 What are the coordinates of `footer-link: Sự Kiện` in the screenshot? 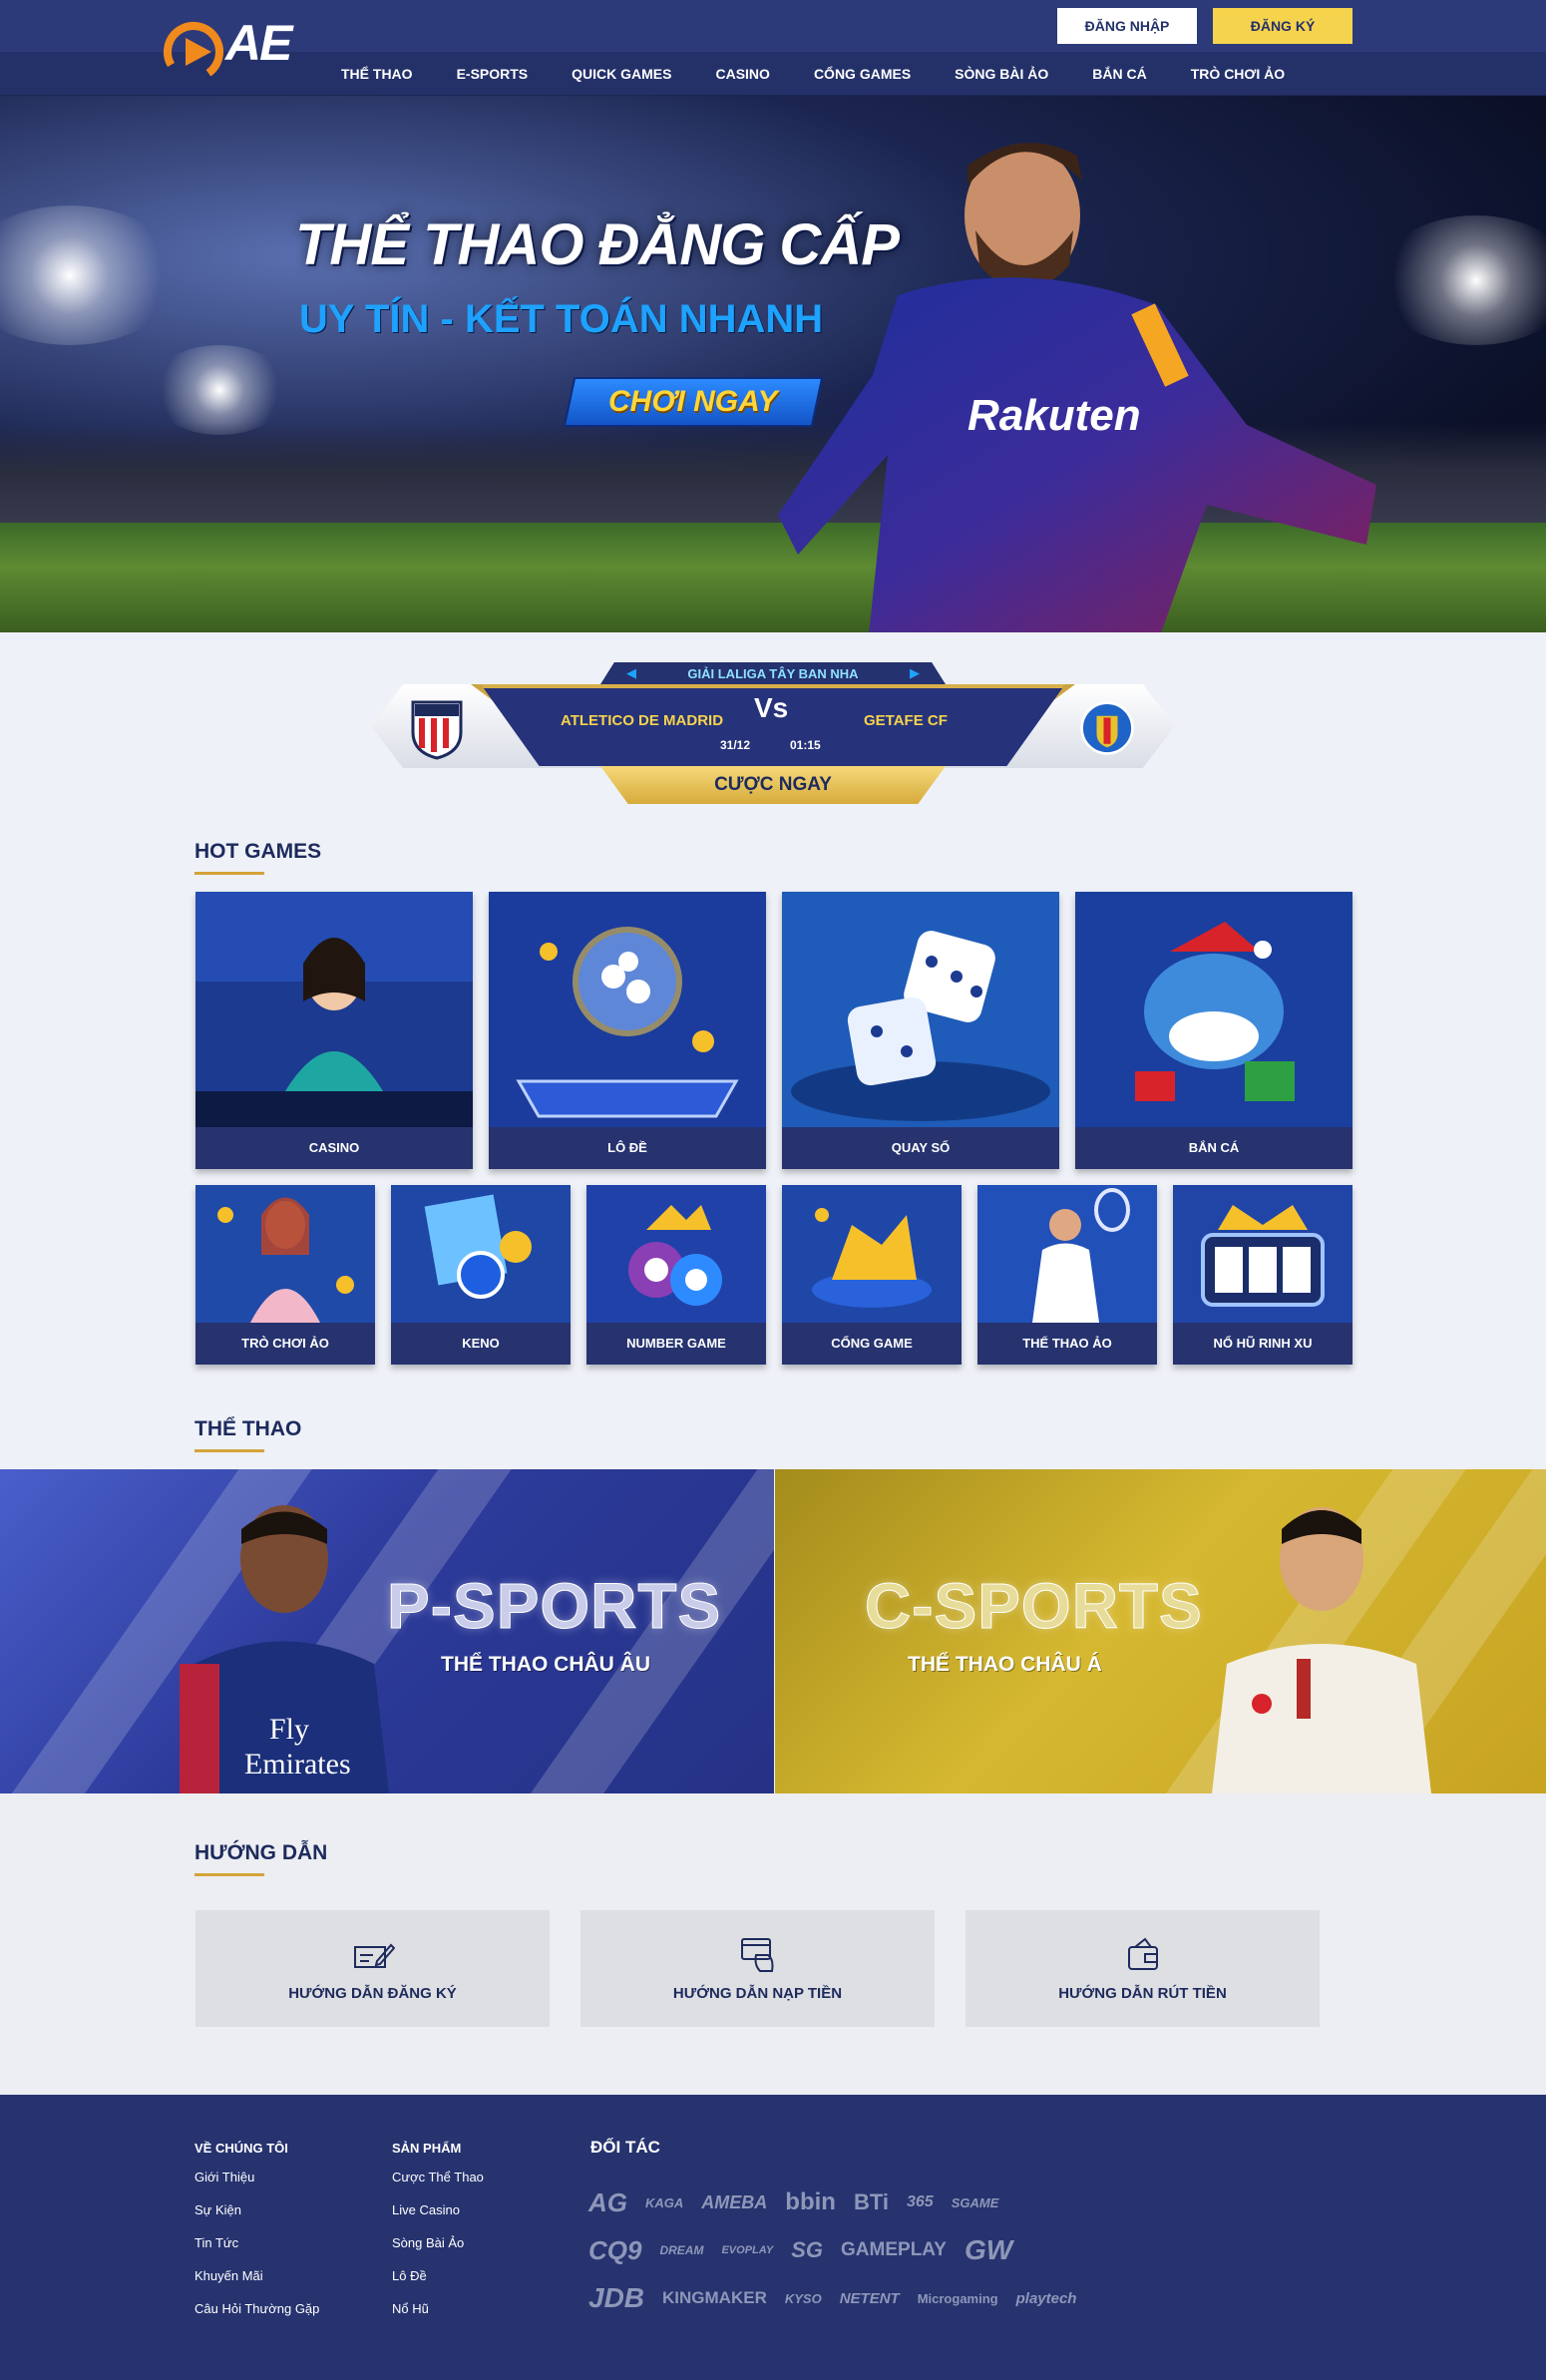 It's located at (256, 2209).